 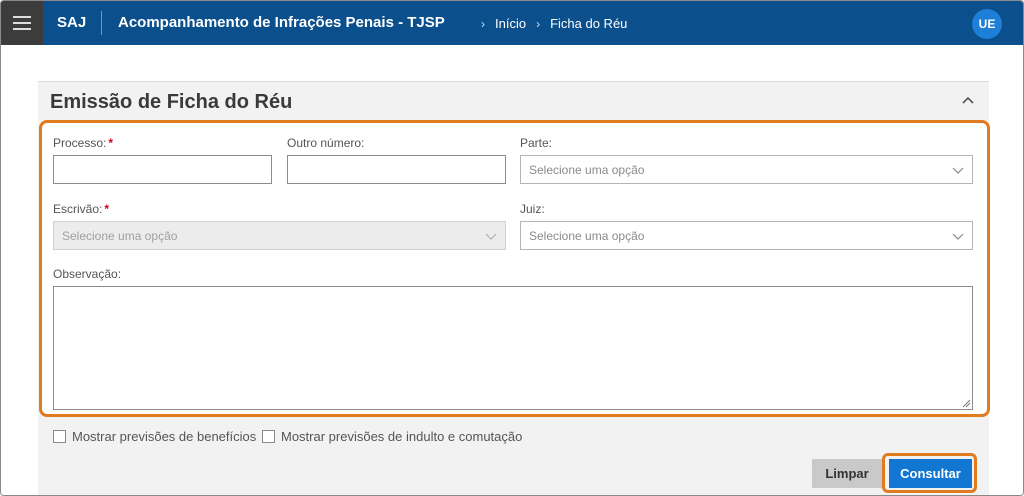 What do you see at coordinates (536, 143) in the screenshot?
I see `parte-label: Parte:` at bounding box center [536, 143].